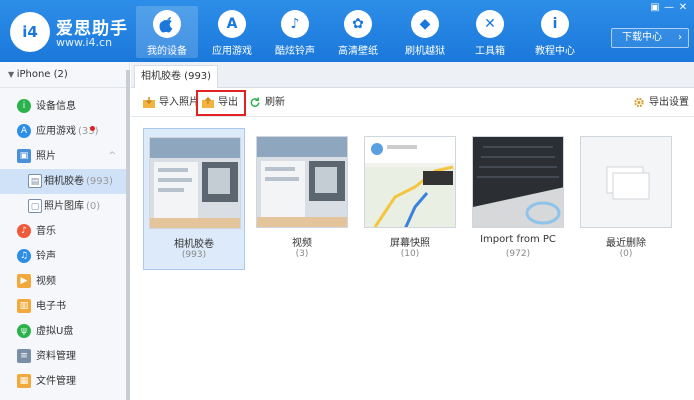  Describe the element at coordinates (425, 32) in the screenshot. I see `nav-flash-jailbreak: ◆ 刷机越狱` at that location.